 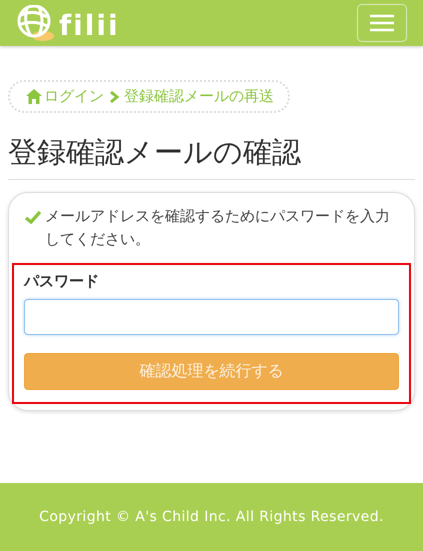 What do you see at coordinates (211, 156) in the screenshot?
I see `page-title: 登録確認メールの確認` at bounding box center [211, 156].